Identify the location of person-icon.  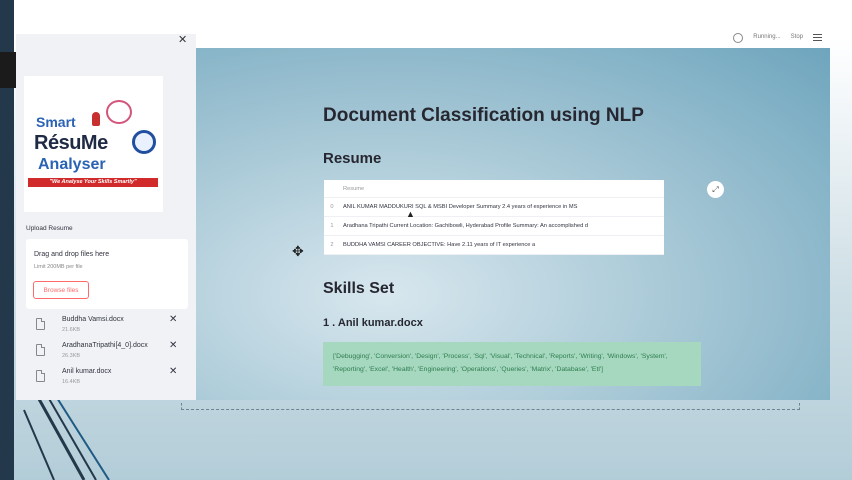
(96, 119).